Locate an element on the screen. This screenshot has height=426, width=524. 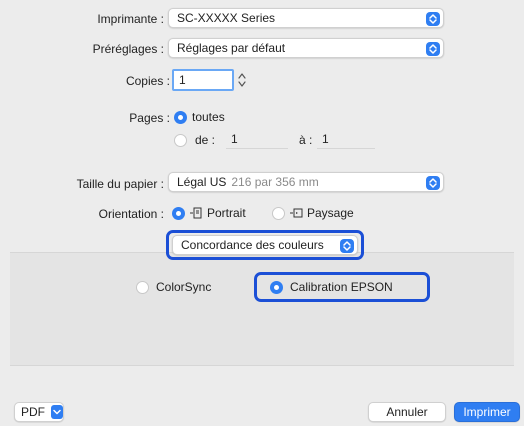
printer-popup: SC-XXXXX Series is located at coordinates (306, 18).